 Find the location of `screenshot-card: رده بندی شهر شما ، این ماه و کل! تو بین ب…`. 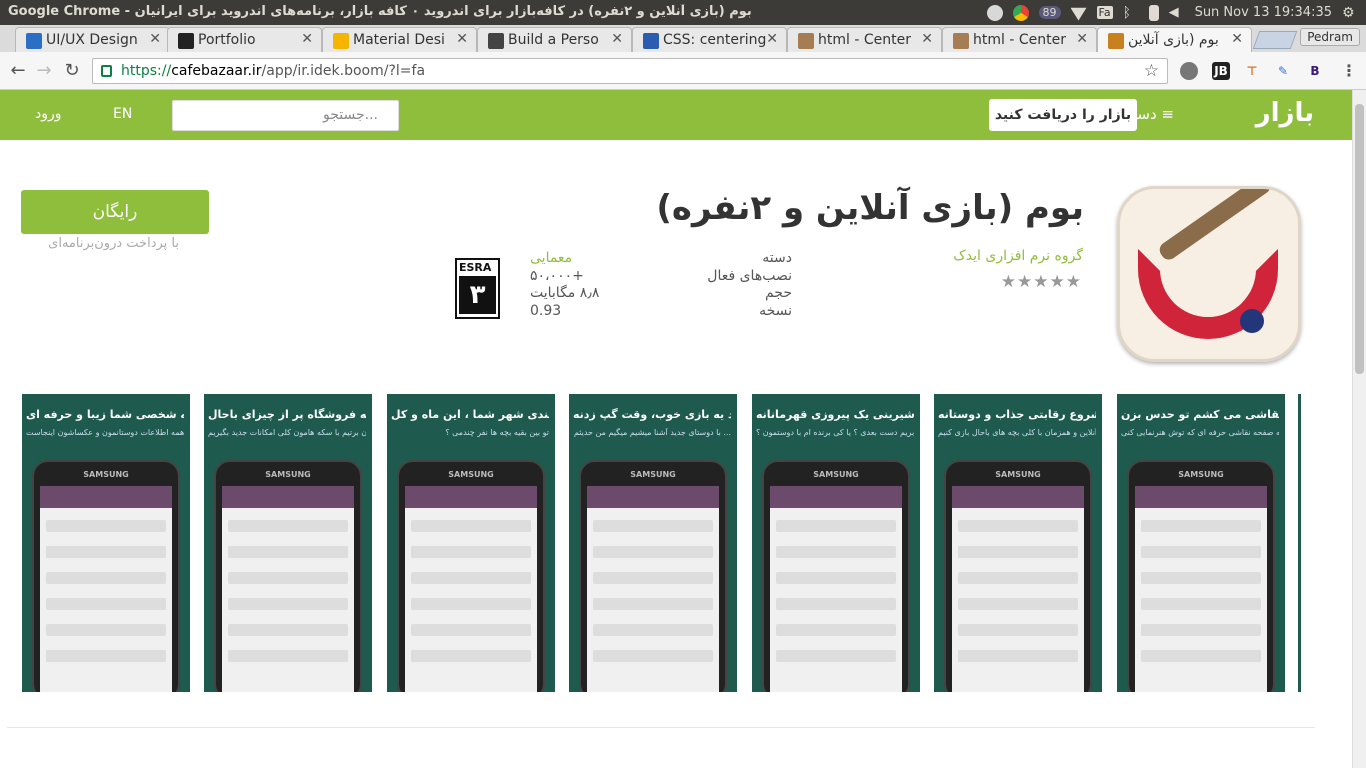

screenshot-card: رده بندی شهر شما ، این ماه و کل! تو بین ب… is located at coordinates (471, 543).